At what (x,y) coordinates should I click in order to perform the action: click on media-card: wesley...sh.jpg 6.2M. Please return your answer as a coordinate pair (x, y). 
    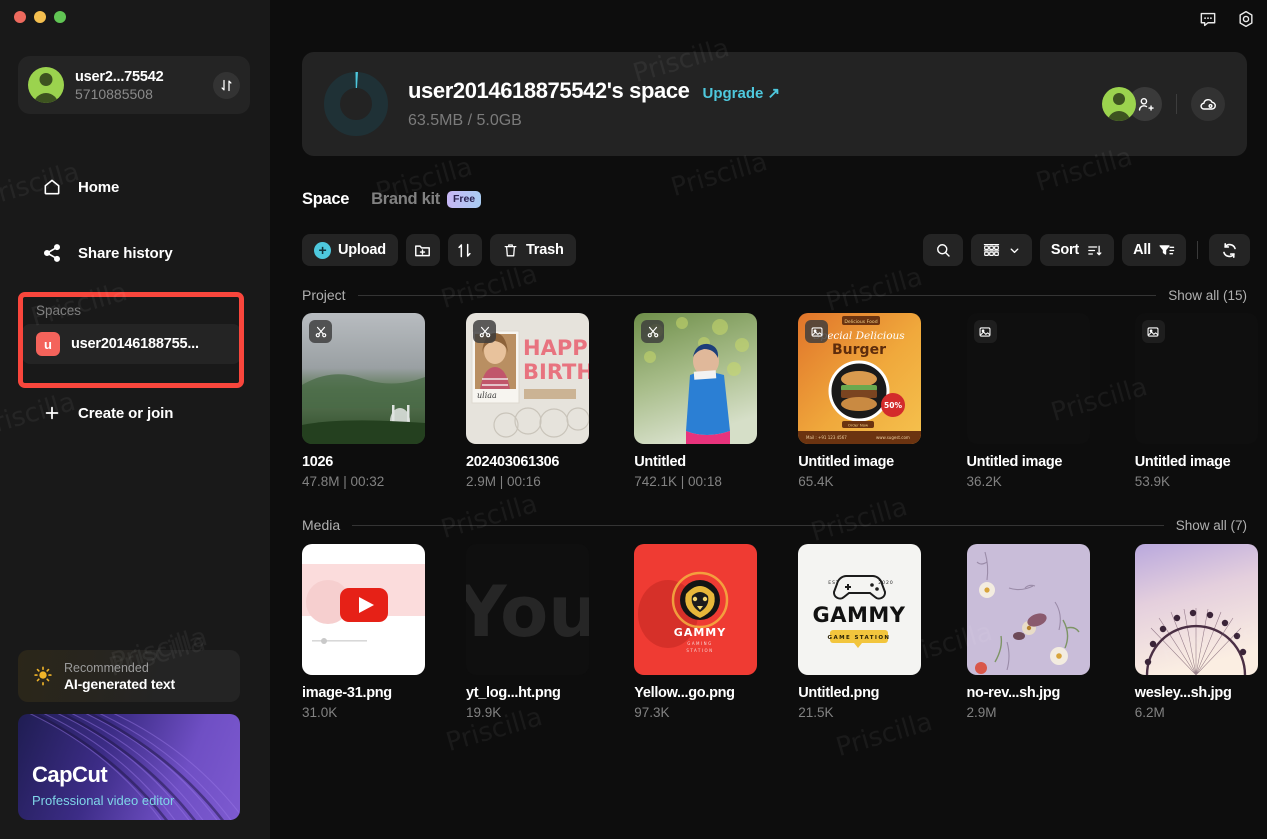
    Looking at the image, I should click on (1198, 632).